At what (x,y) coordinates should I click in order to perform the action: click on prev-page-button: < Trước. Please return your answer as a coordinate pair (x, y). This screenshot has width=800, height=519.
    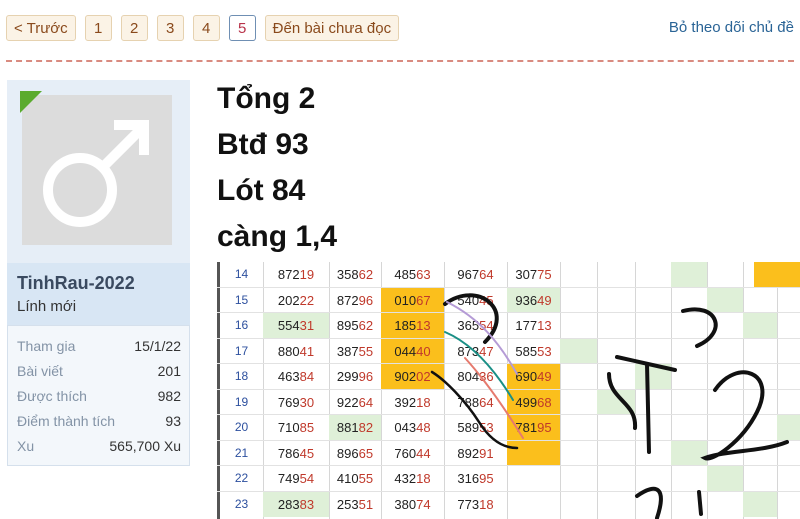
    Looking at the image, I should click on (41, 28).